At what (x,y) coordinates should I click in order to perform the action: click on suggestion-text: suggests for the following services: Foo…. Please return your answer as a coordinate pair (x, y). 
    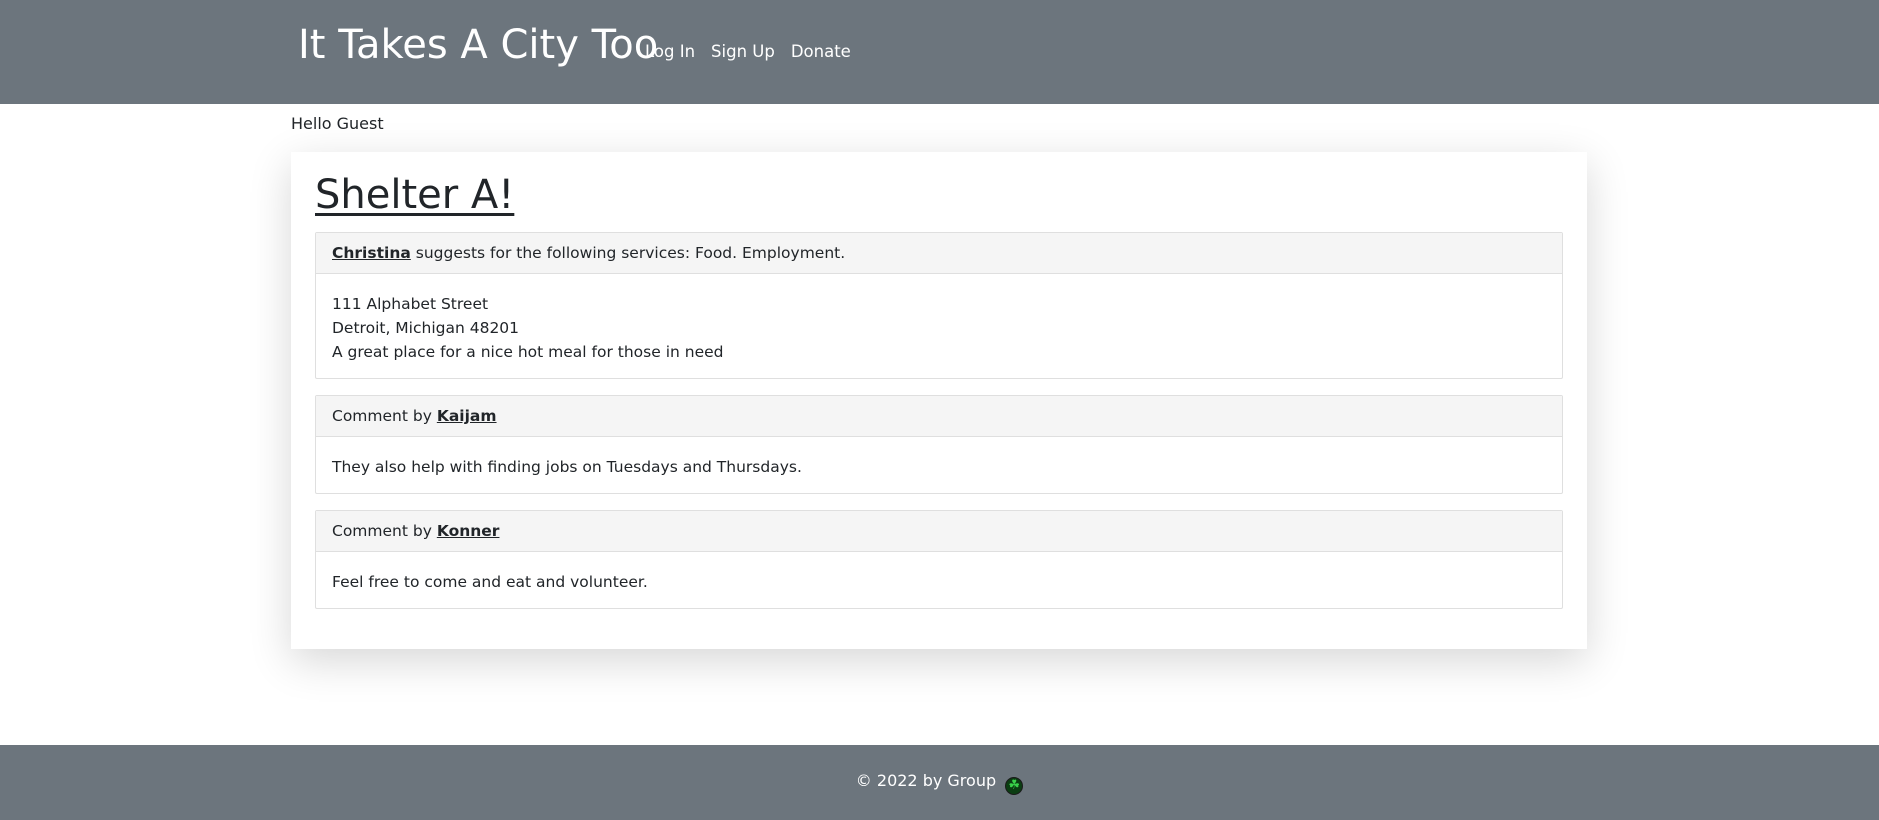
    Looking at the image, I should click on (630, 253).